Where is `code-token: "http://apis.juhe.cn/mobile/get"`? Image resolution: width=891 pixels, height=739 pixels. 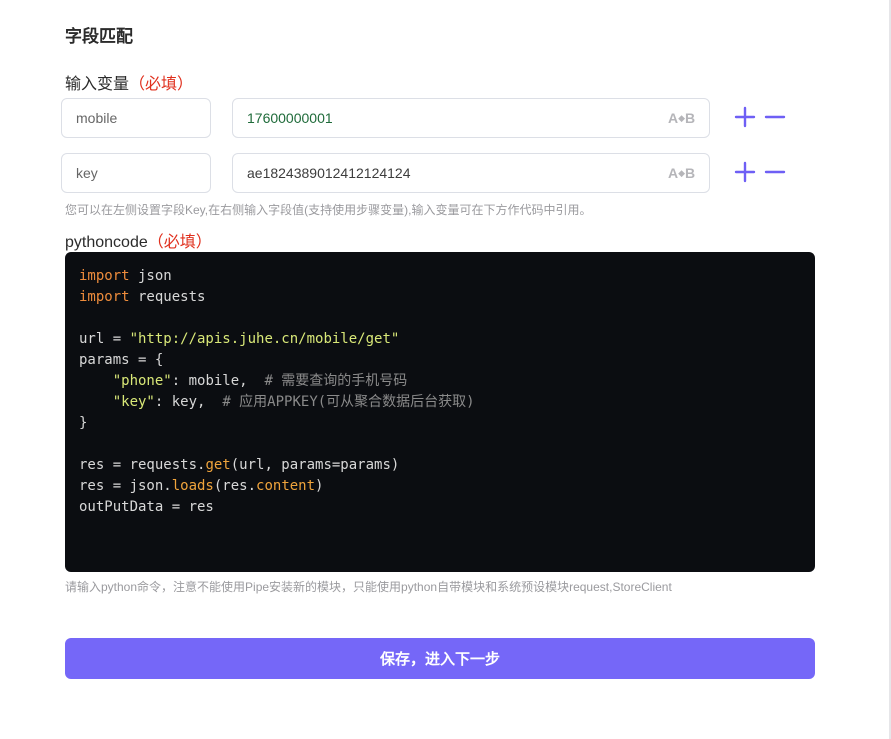 code-token: "http://apis.juhe.cn/mobile/get" is located at coordinates (264, 339).